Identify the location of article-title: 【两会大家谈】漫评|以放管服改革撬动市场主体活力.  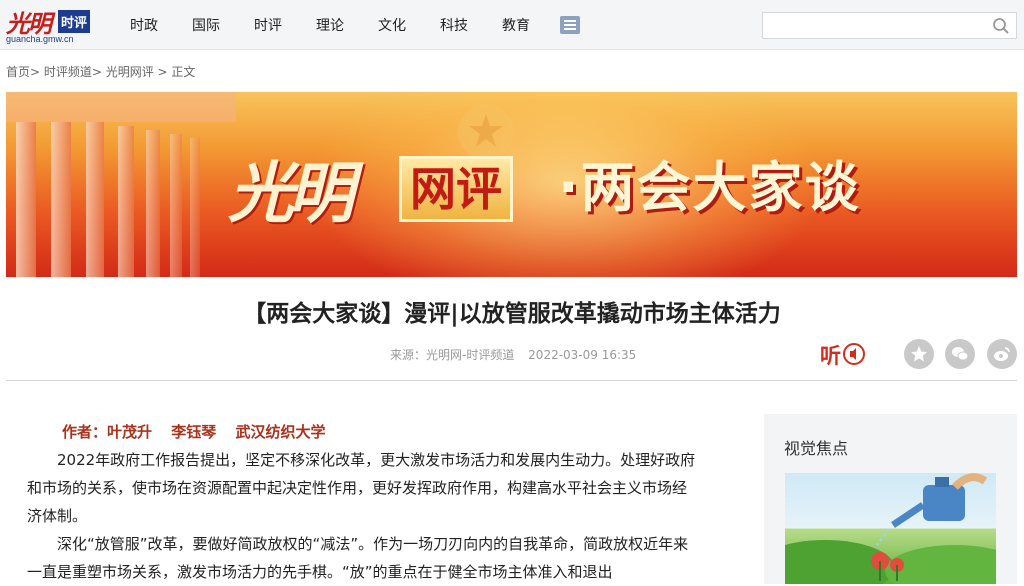
(512, 314).